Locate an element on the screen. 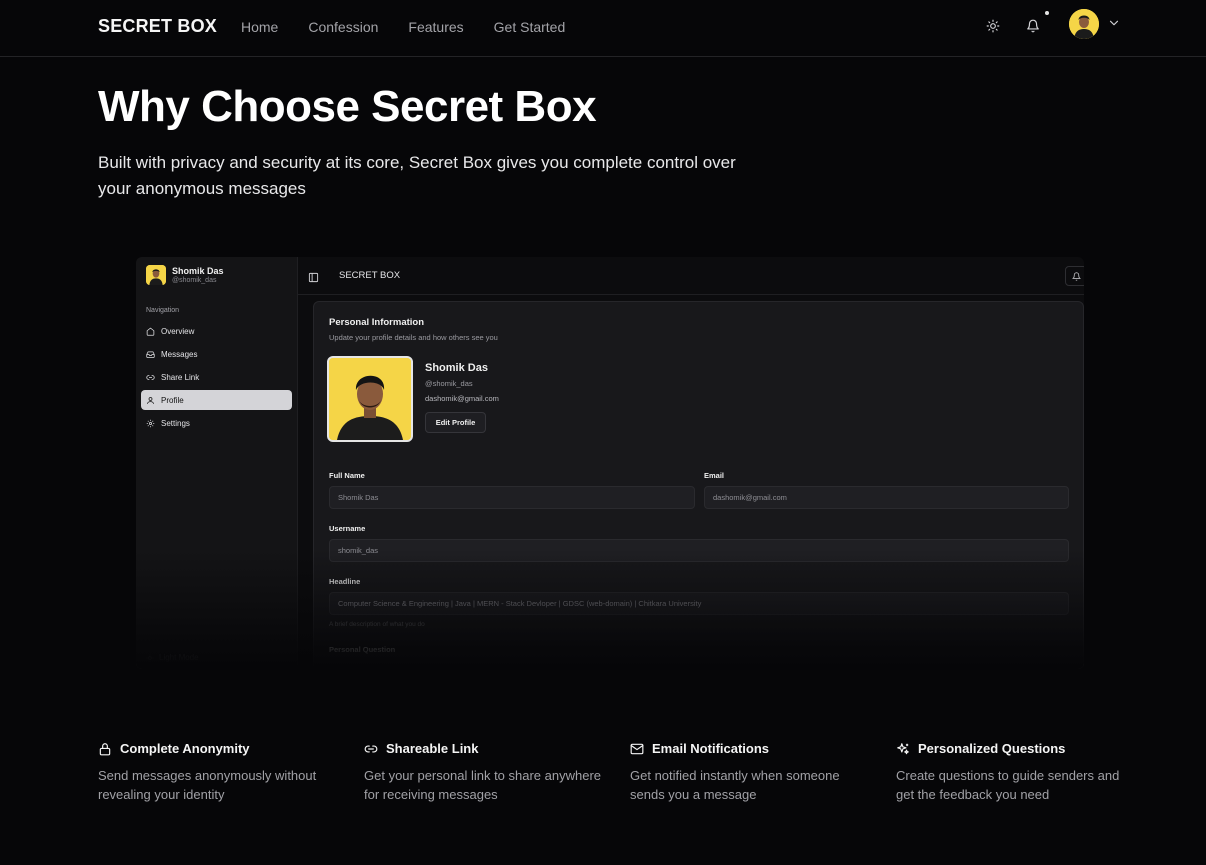  sidebar-item-label: Settings is located at coordinates (175, 423).